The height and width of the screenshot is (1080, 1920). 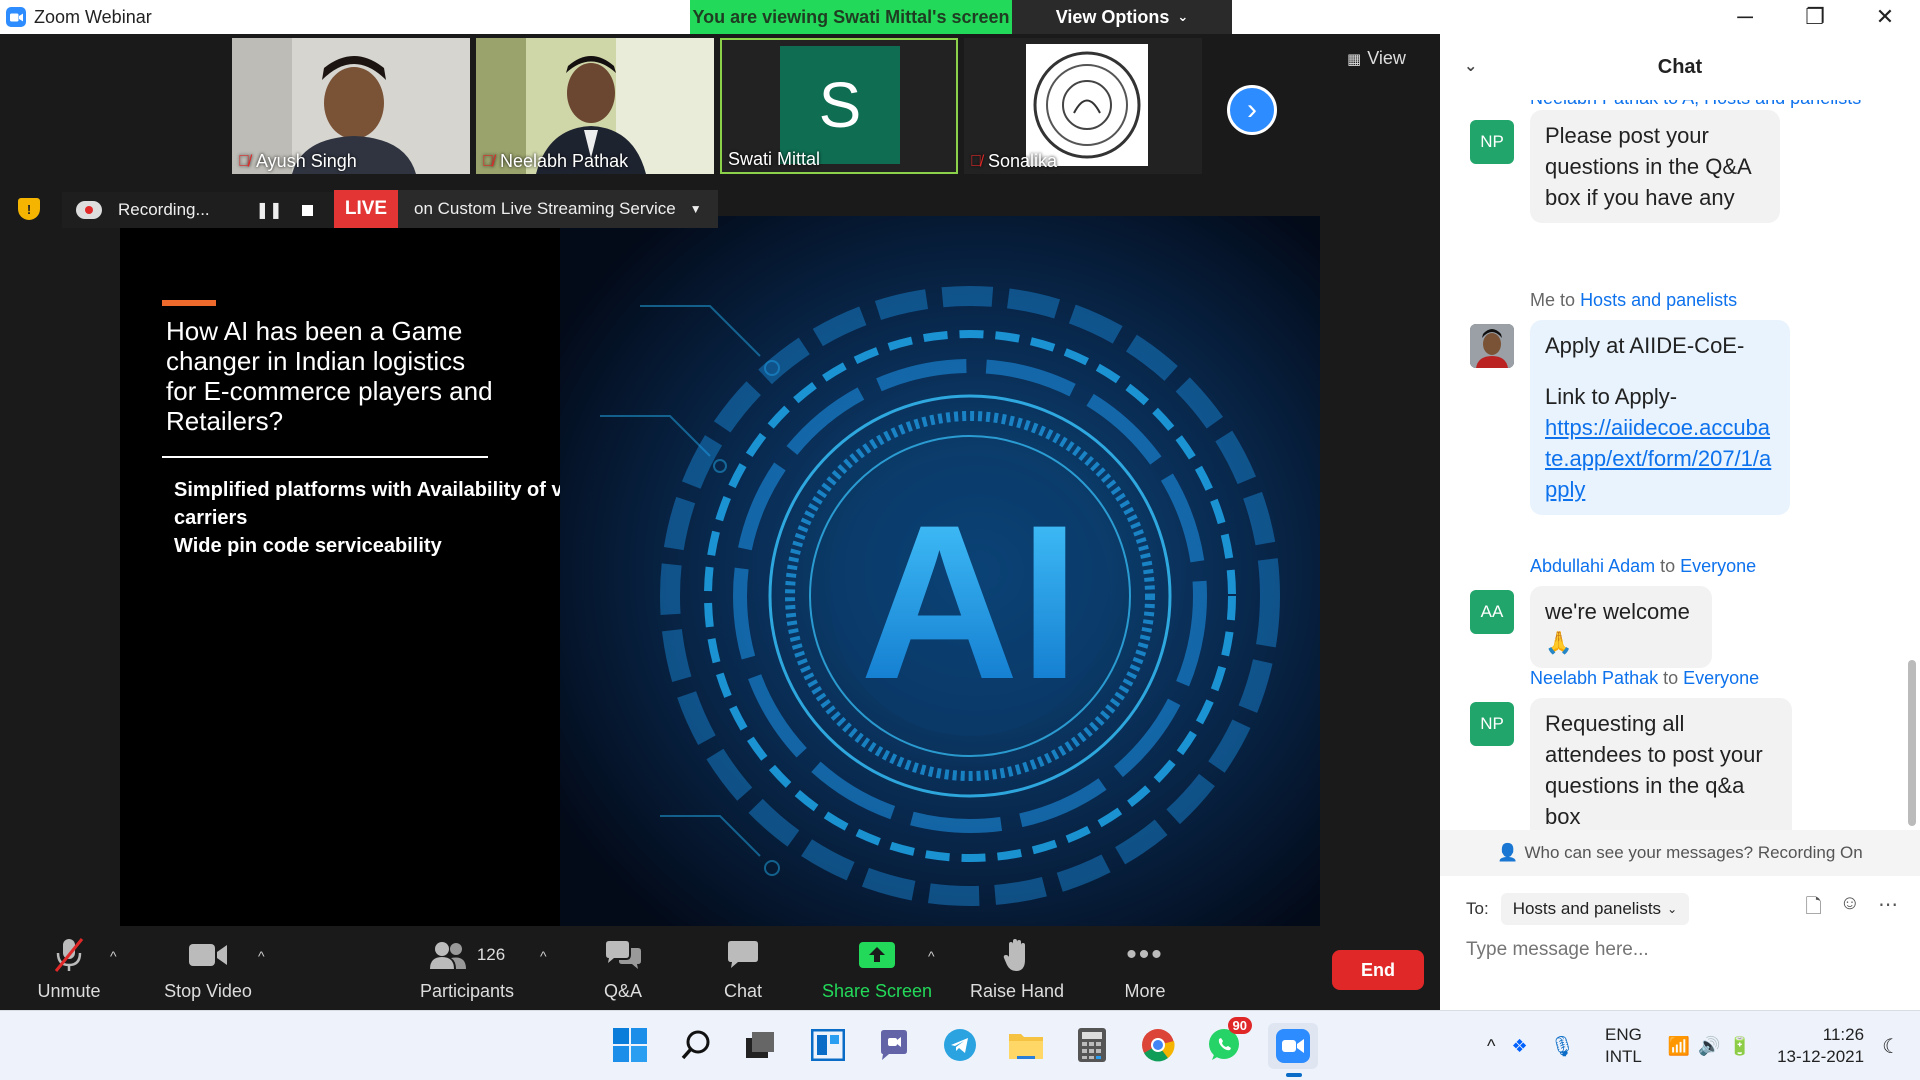 What do you see at coordinates (894, 1045) in the screenshot?
I see `teams-chat-icon` at bounding box center [894, 1045].